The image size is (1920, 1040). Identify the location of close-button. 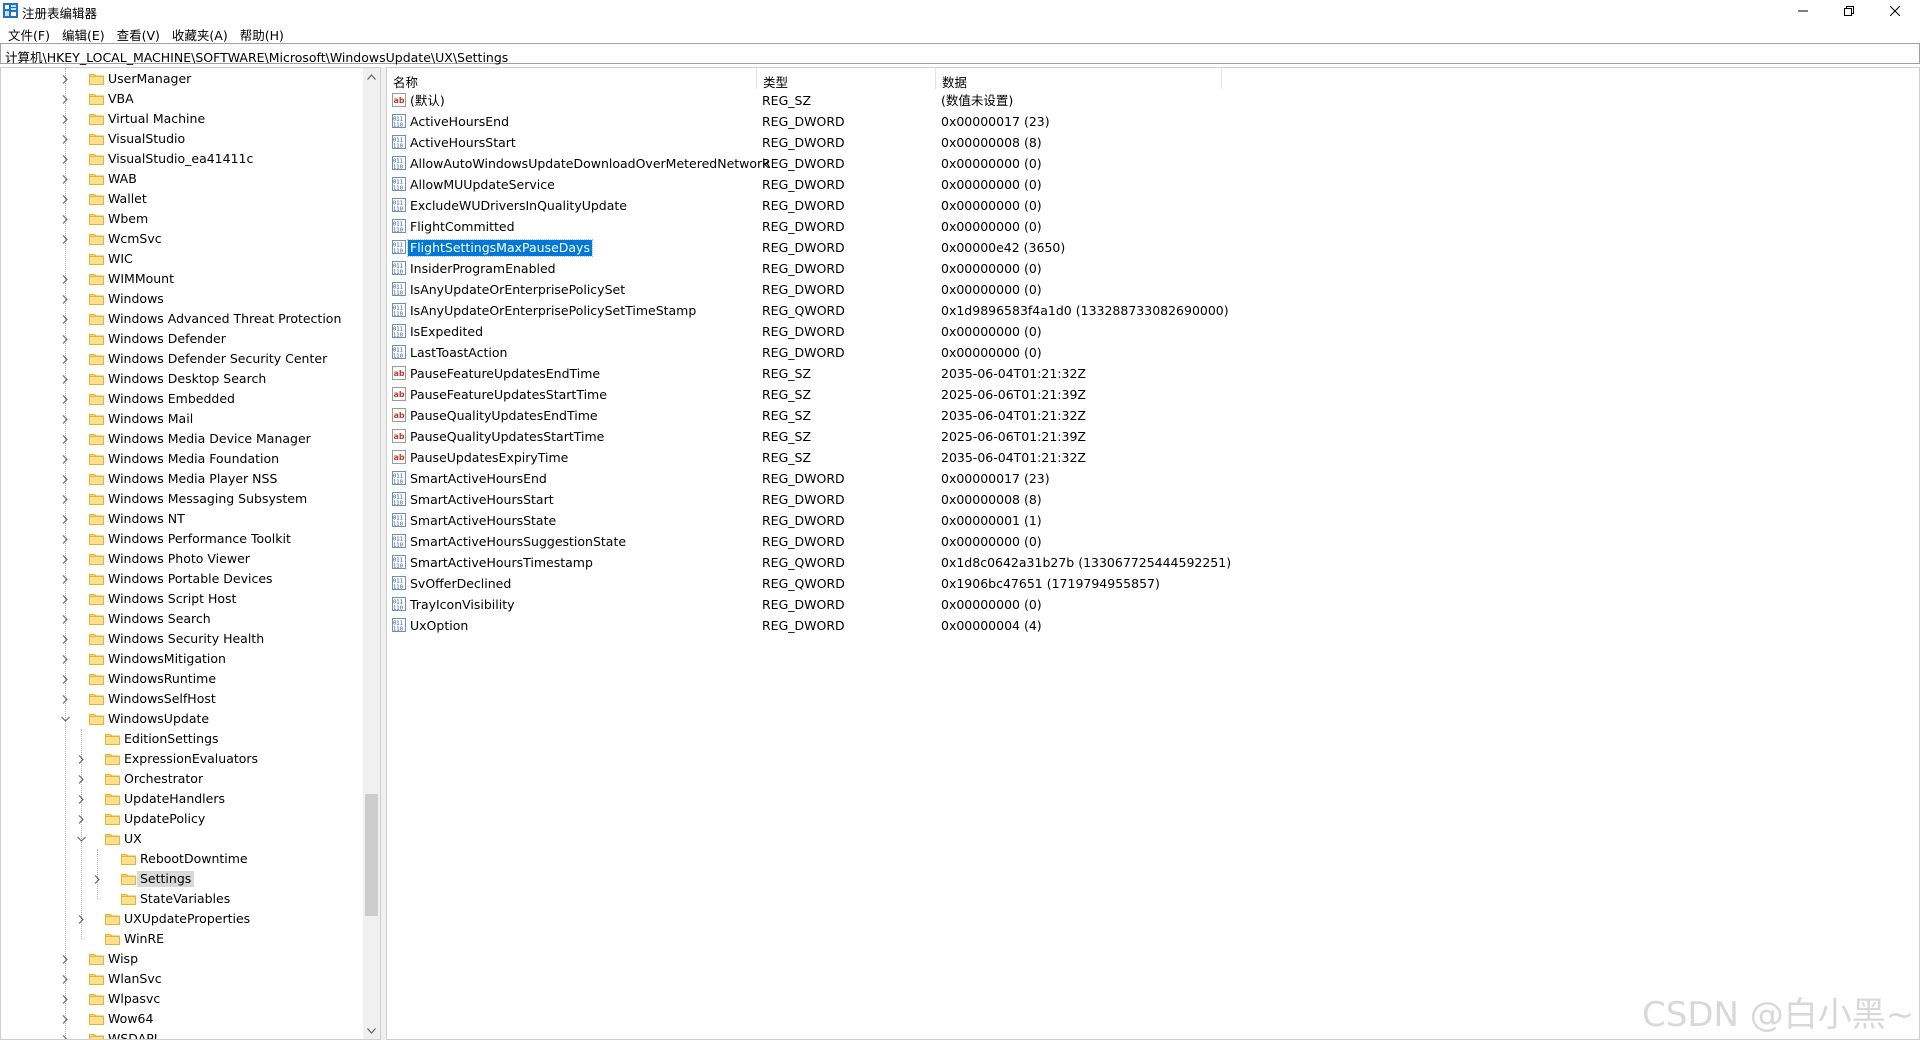
(1895, 11).